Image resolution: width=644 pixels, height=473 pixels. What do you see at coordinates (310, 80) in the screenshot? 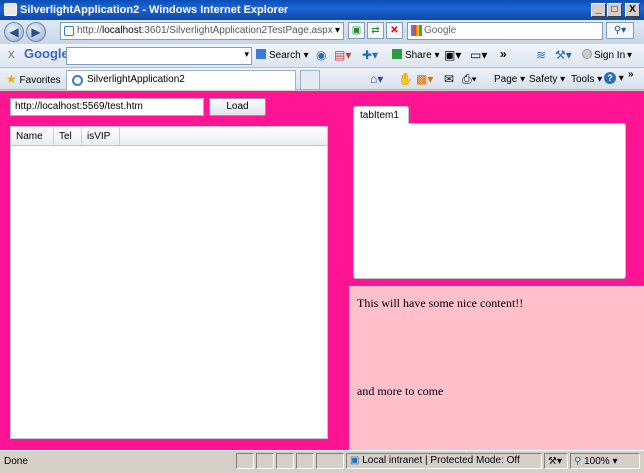
I see `new-tab-button` at bounding box center [310, 80].